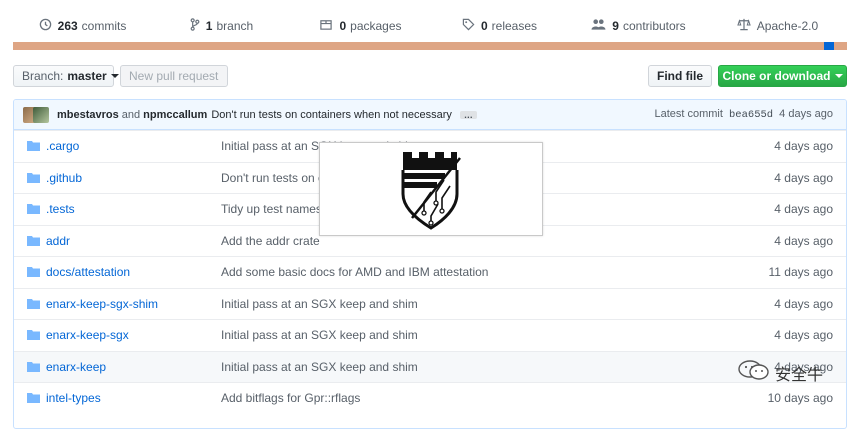 This screenshot has width=865, height=429. I want to click on file-name-link: addr, so click(133, 241).